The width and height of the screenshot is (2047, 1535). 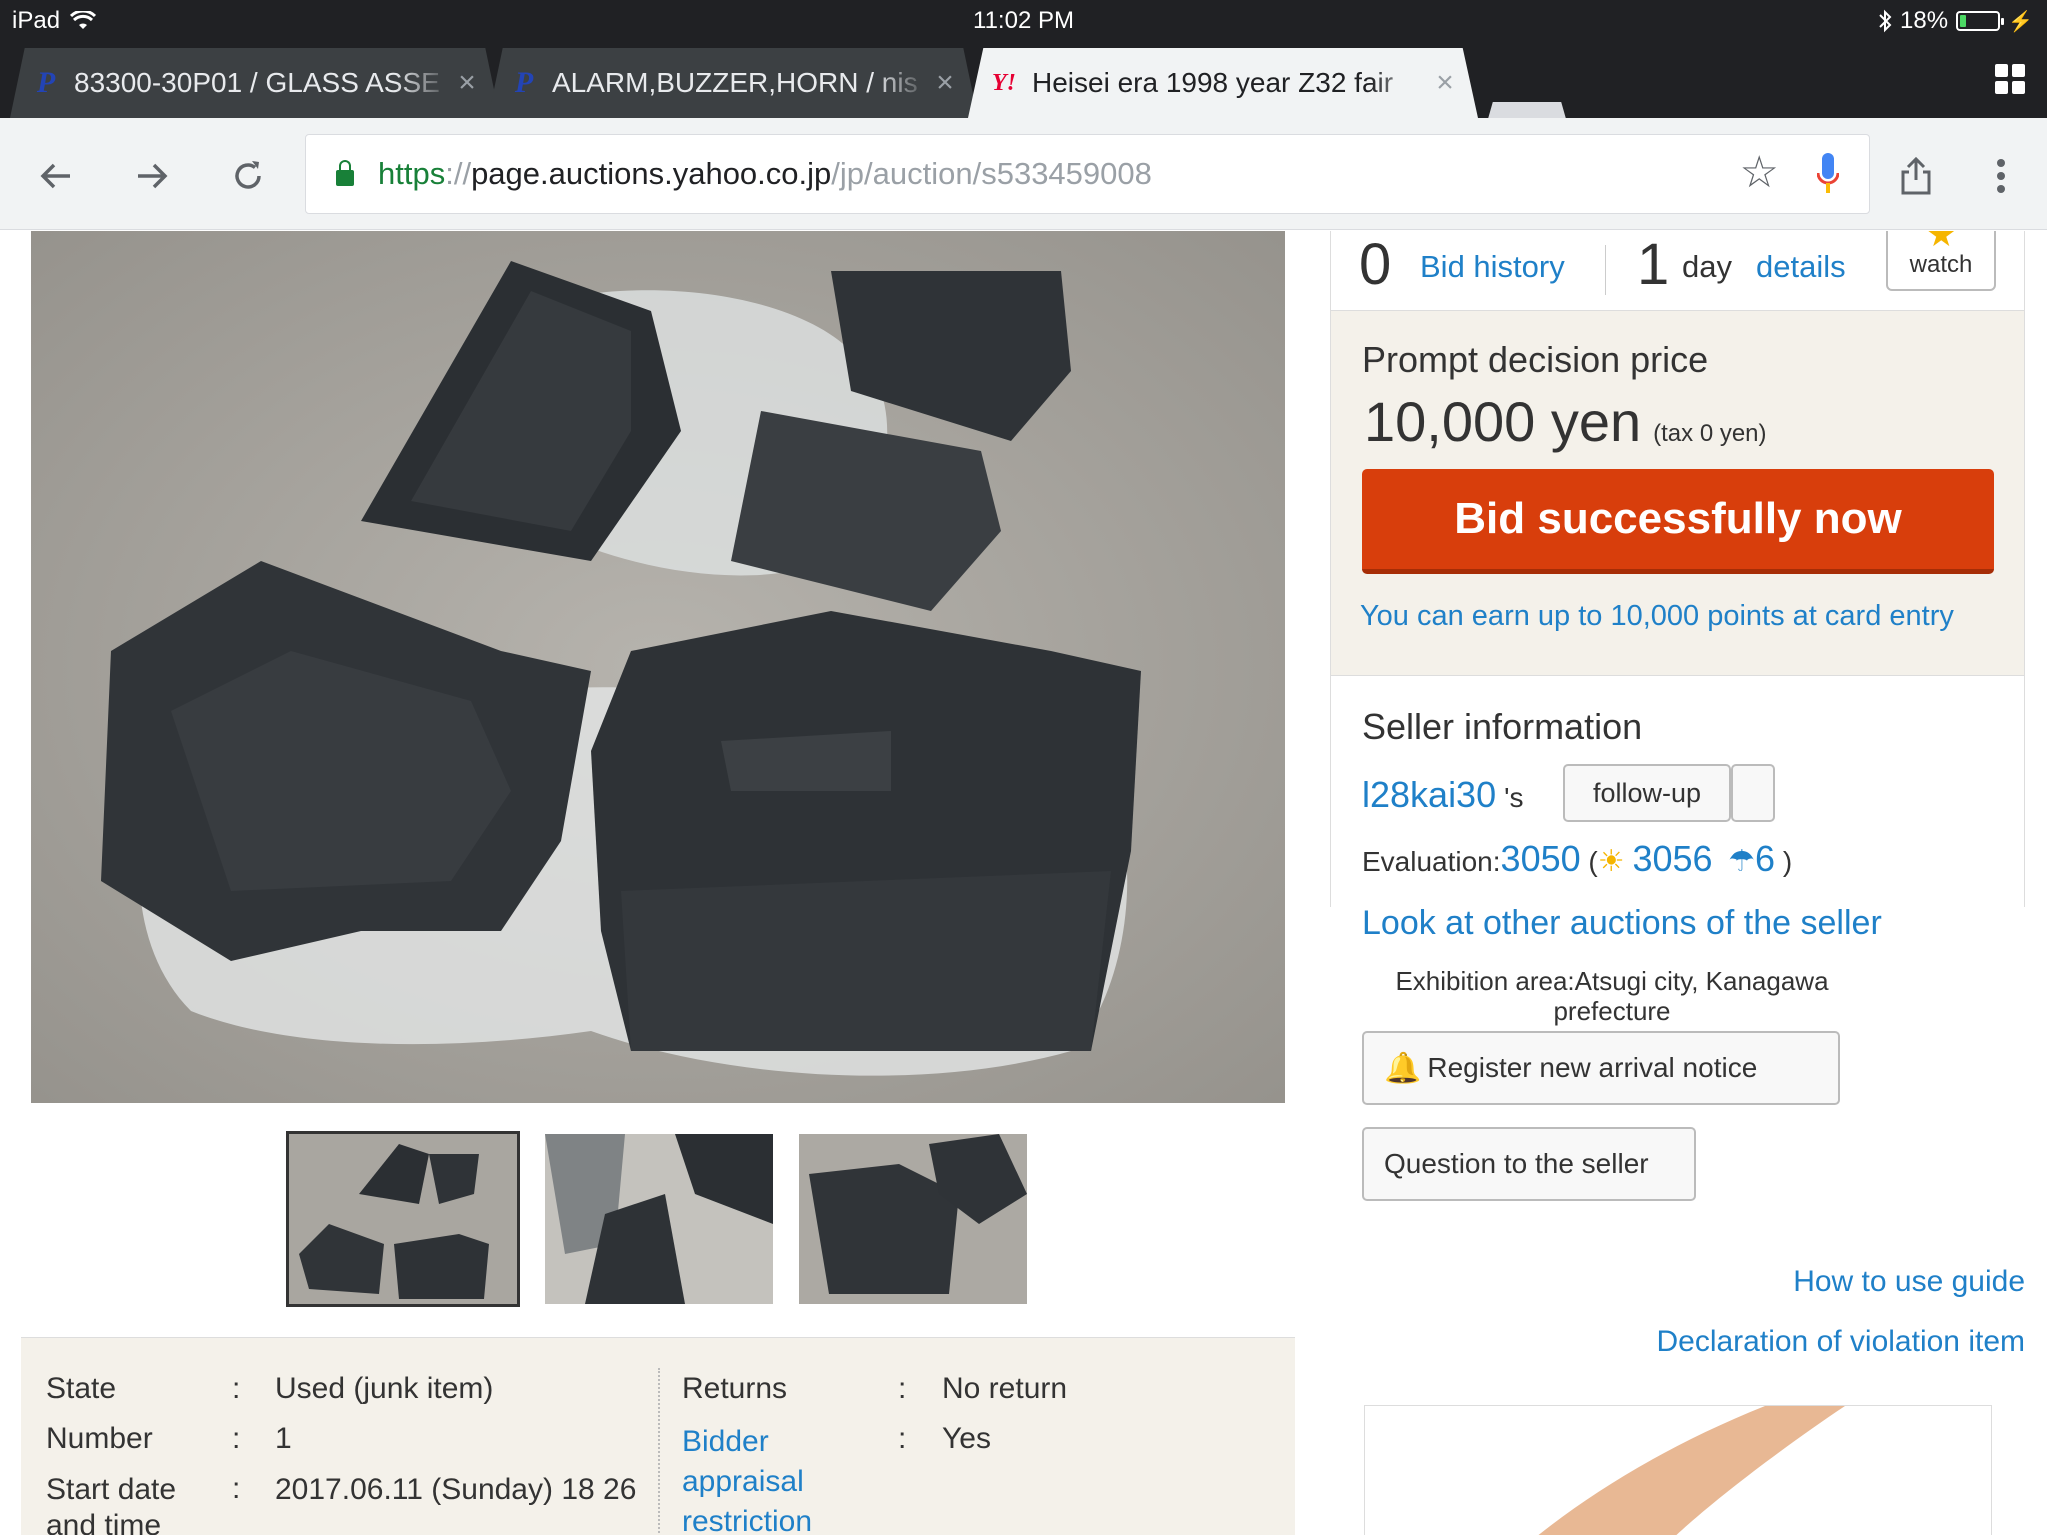 What do you see at coordinates (1941, 242) in the screenshot?
I see `star-icon: ★` at bounding box center [1941, 242].